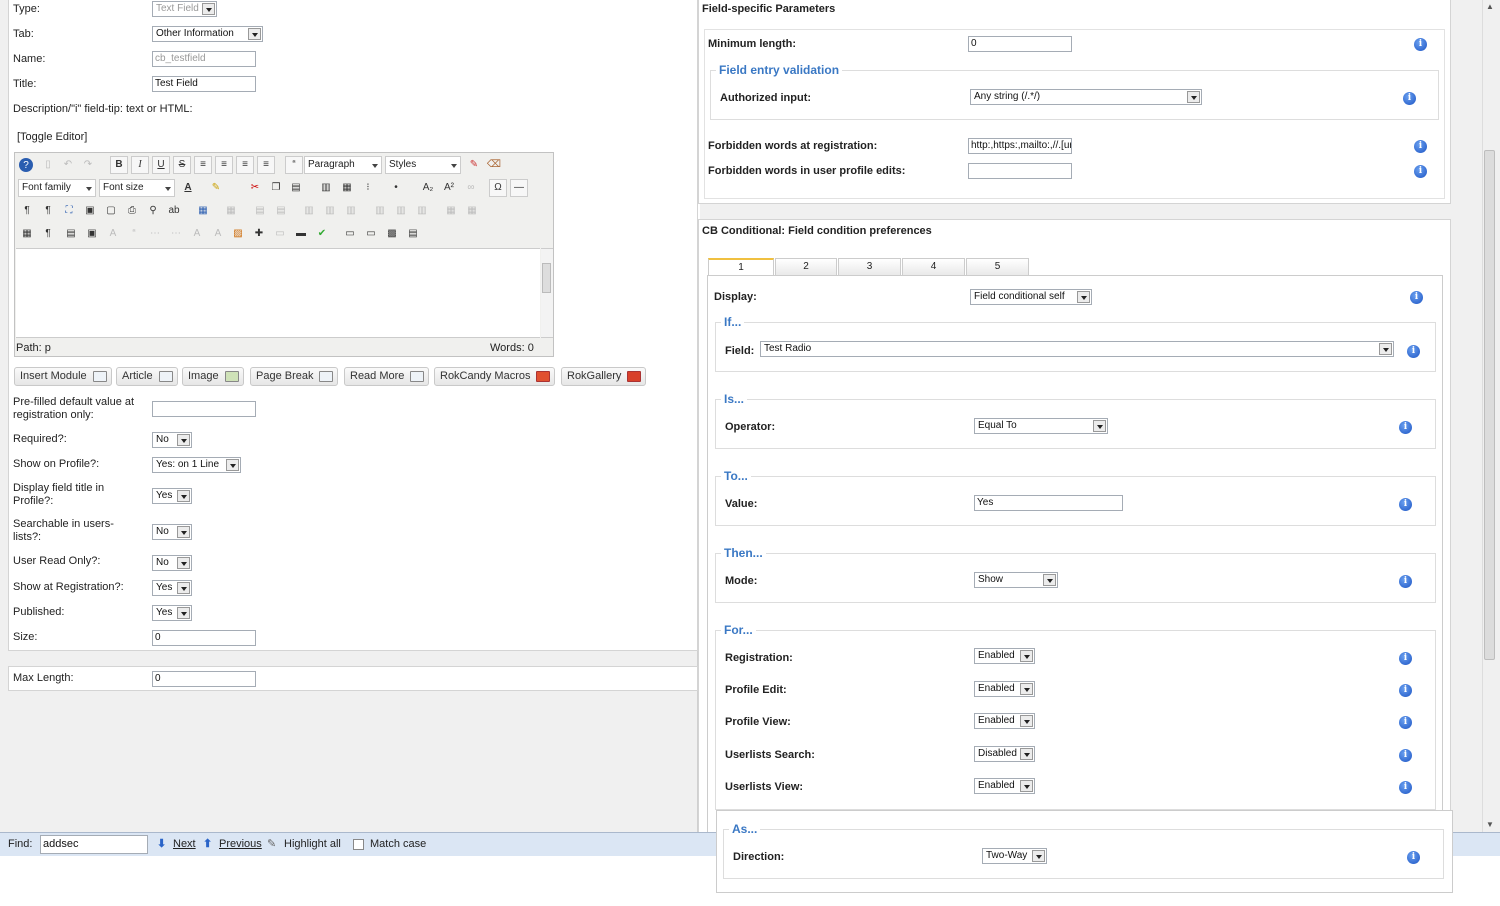  I want to click on read-only-select: No, so click(172, 563).